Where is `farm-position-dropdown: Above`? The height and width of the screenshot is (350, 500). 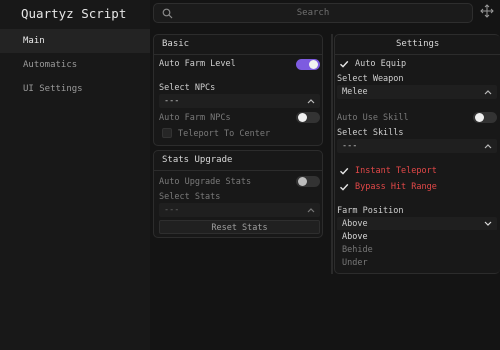 farm-position-dropdown: Above is located at coordinates (417, 224).